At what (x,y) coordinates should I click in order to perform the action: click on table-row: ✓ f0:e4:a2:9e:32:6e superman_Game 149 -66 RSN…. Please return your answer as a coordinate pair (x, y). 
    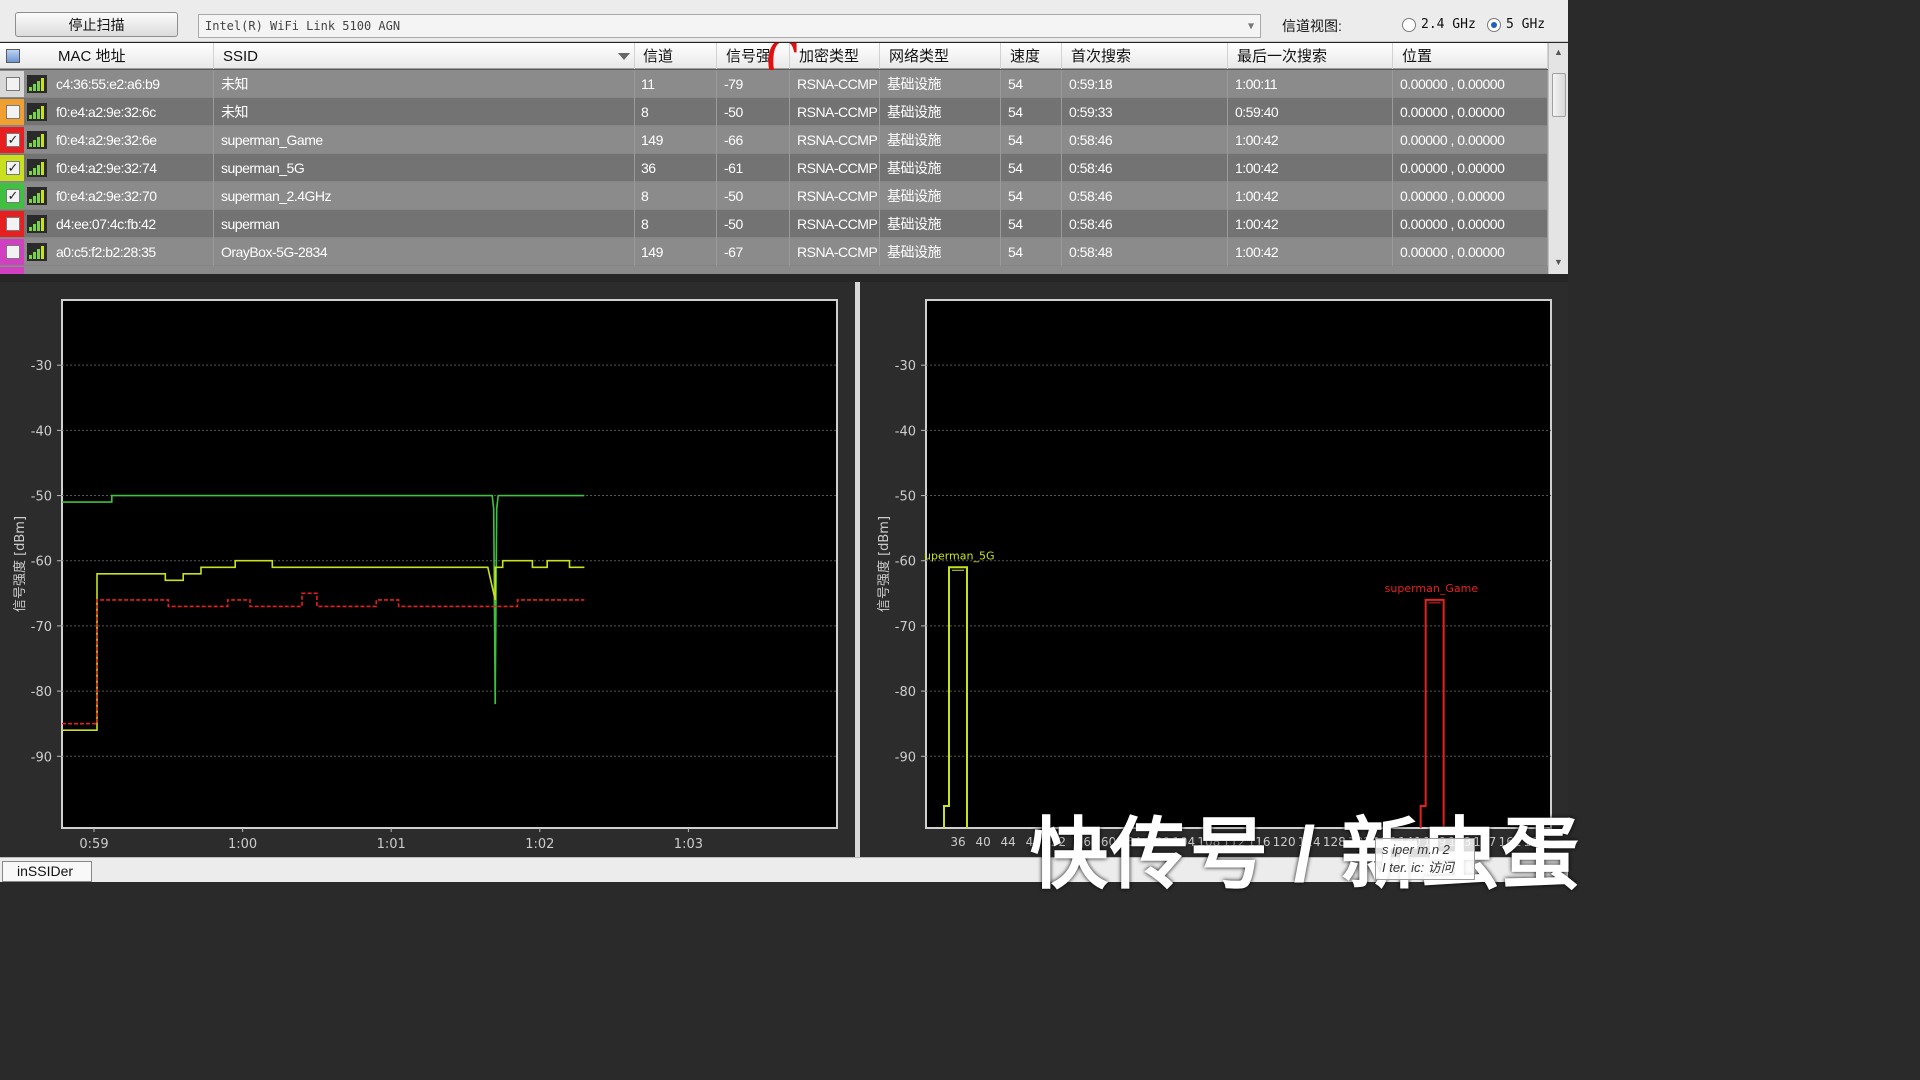
    Looking at the image, I should click on (774, 140).